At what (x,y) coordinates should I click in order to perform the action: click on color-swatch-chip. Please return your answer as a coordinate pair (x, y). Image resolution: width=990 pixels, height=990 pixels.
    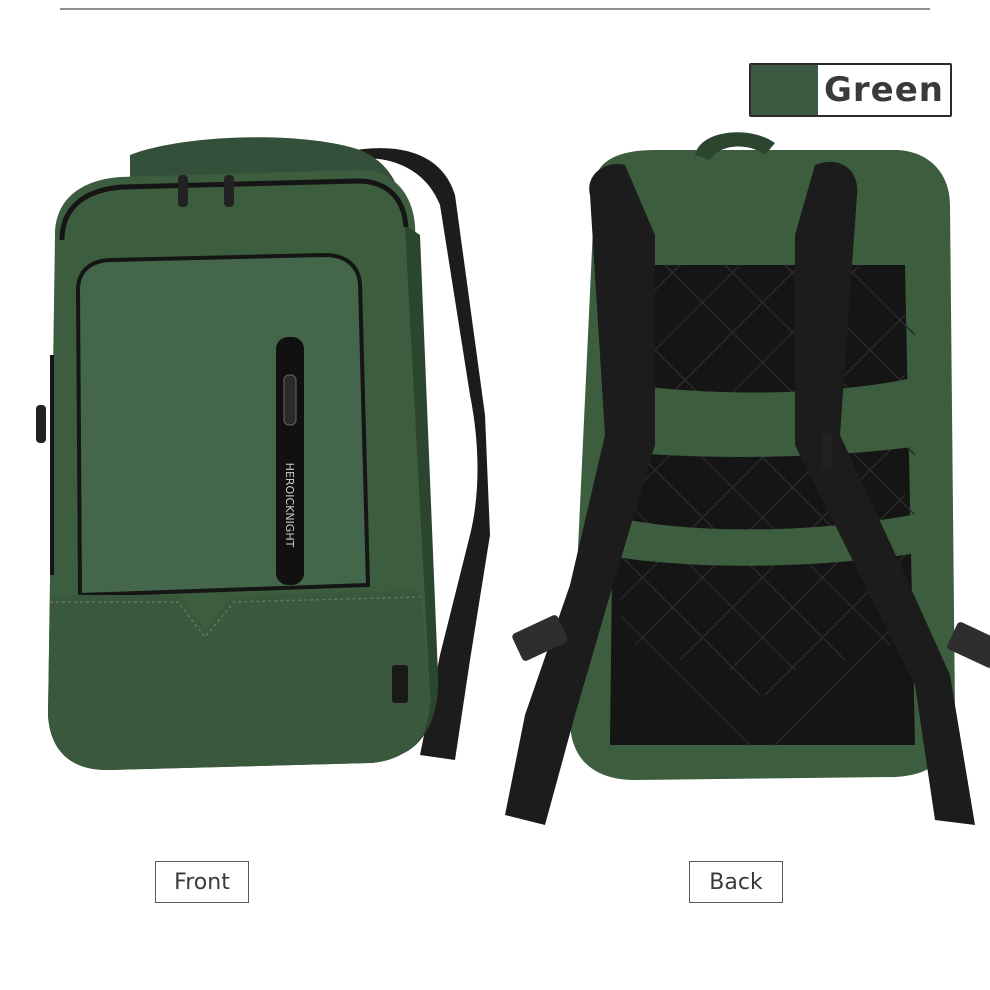
    Looking at the image, I should click on (784, 90).